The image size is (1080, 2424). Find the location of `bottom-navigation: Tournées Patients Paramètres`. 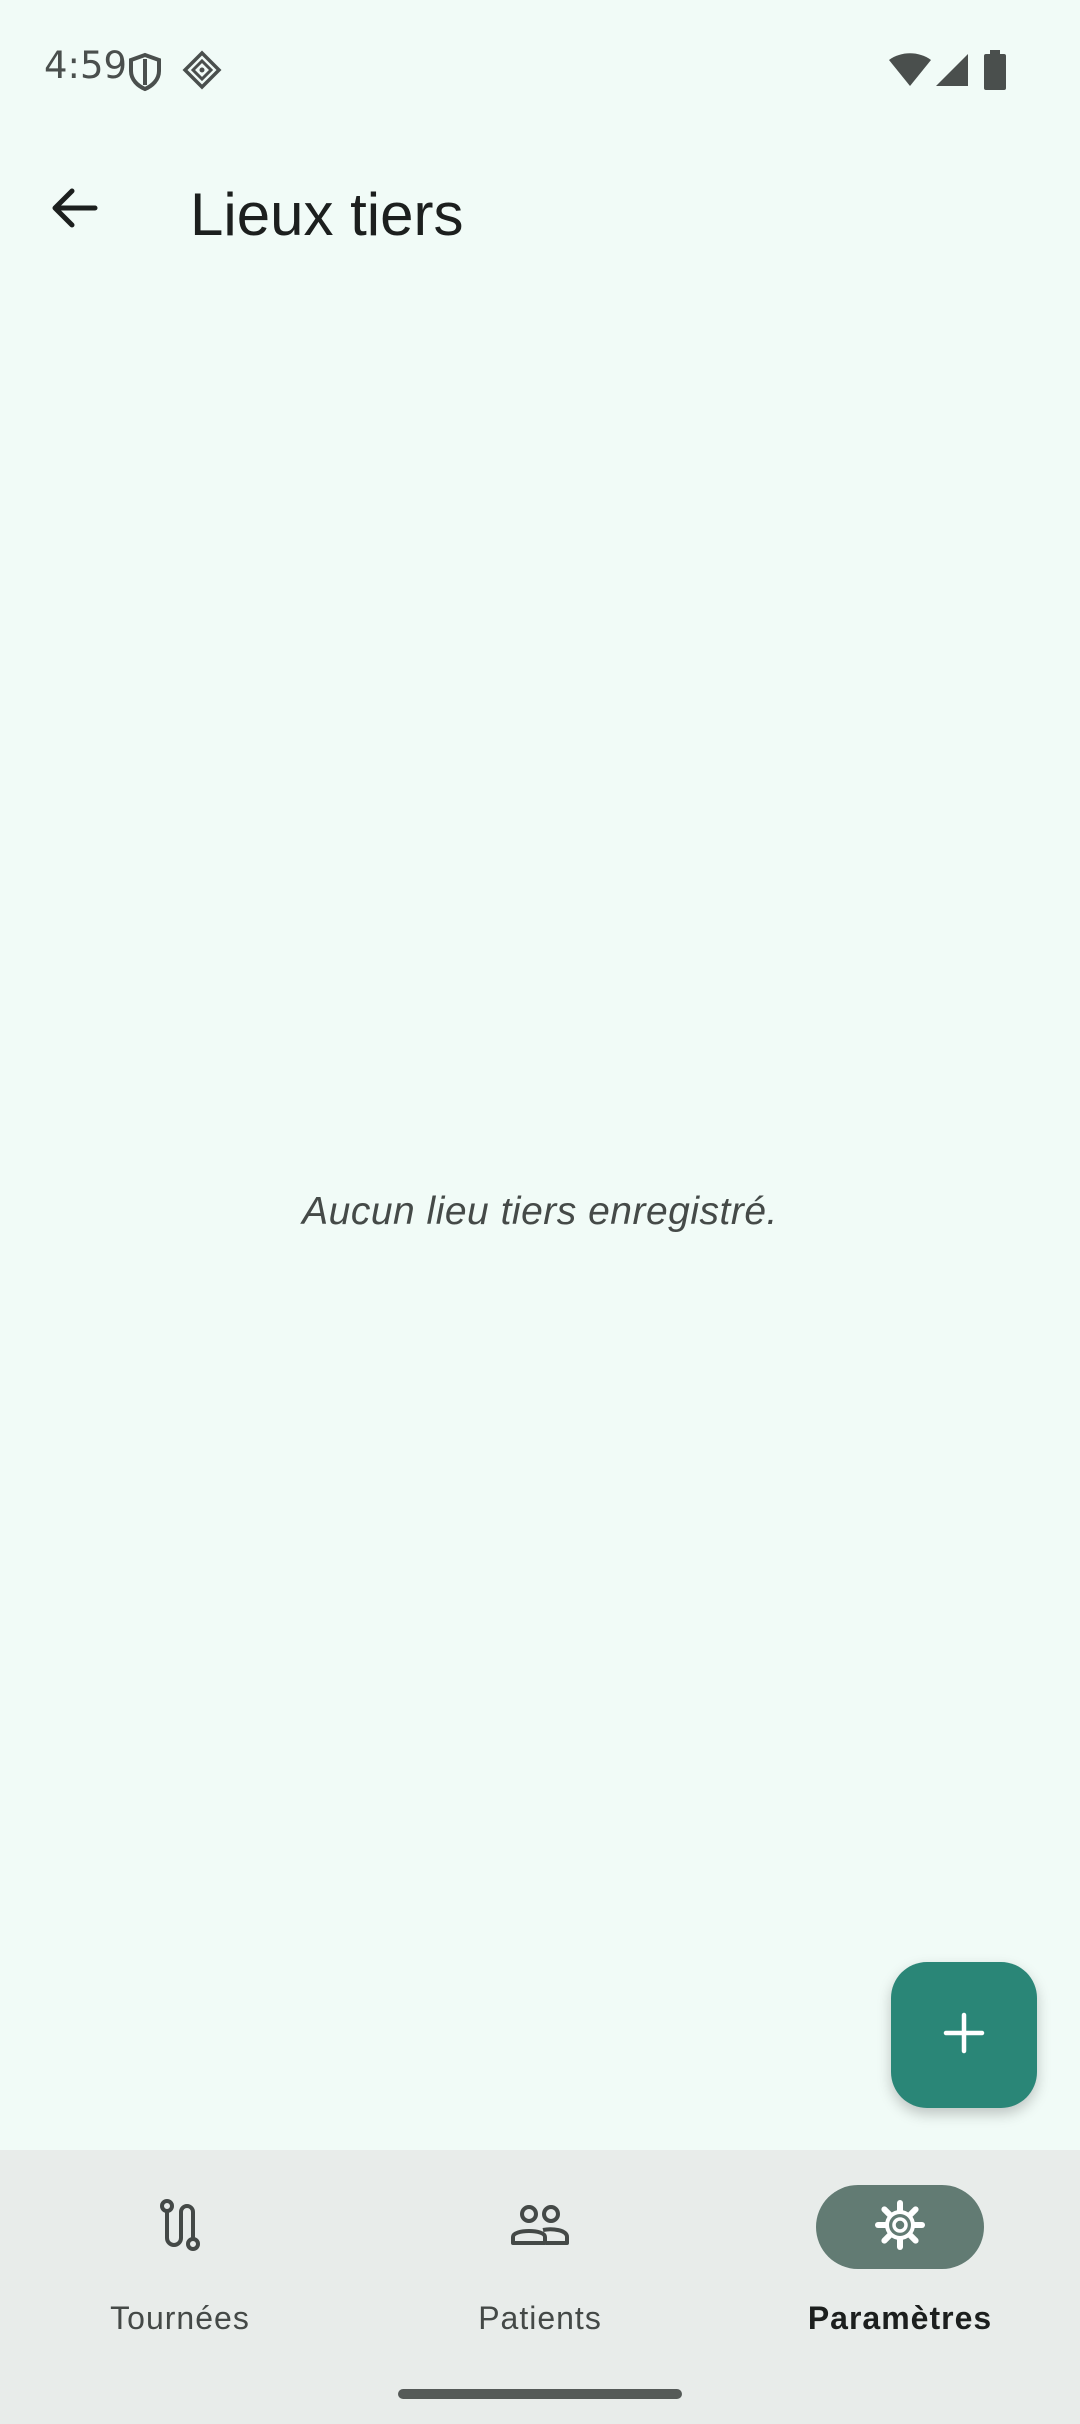

bottom-navigation: Tournées Patients Paramètres is located at coordinates (540, 2287).